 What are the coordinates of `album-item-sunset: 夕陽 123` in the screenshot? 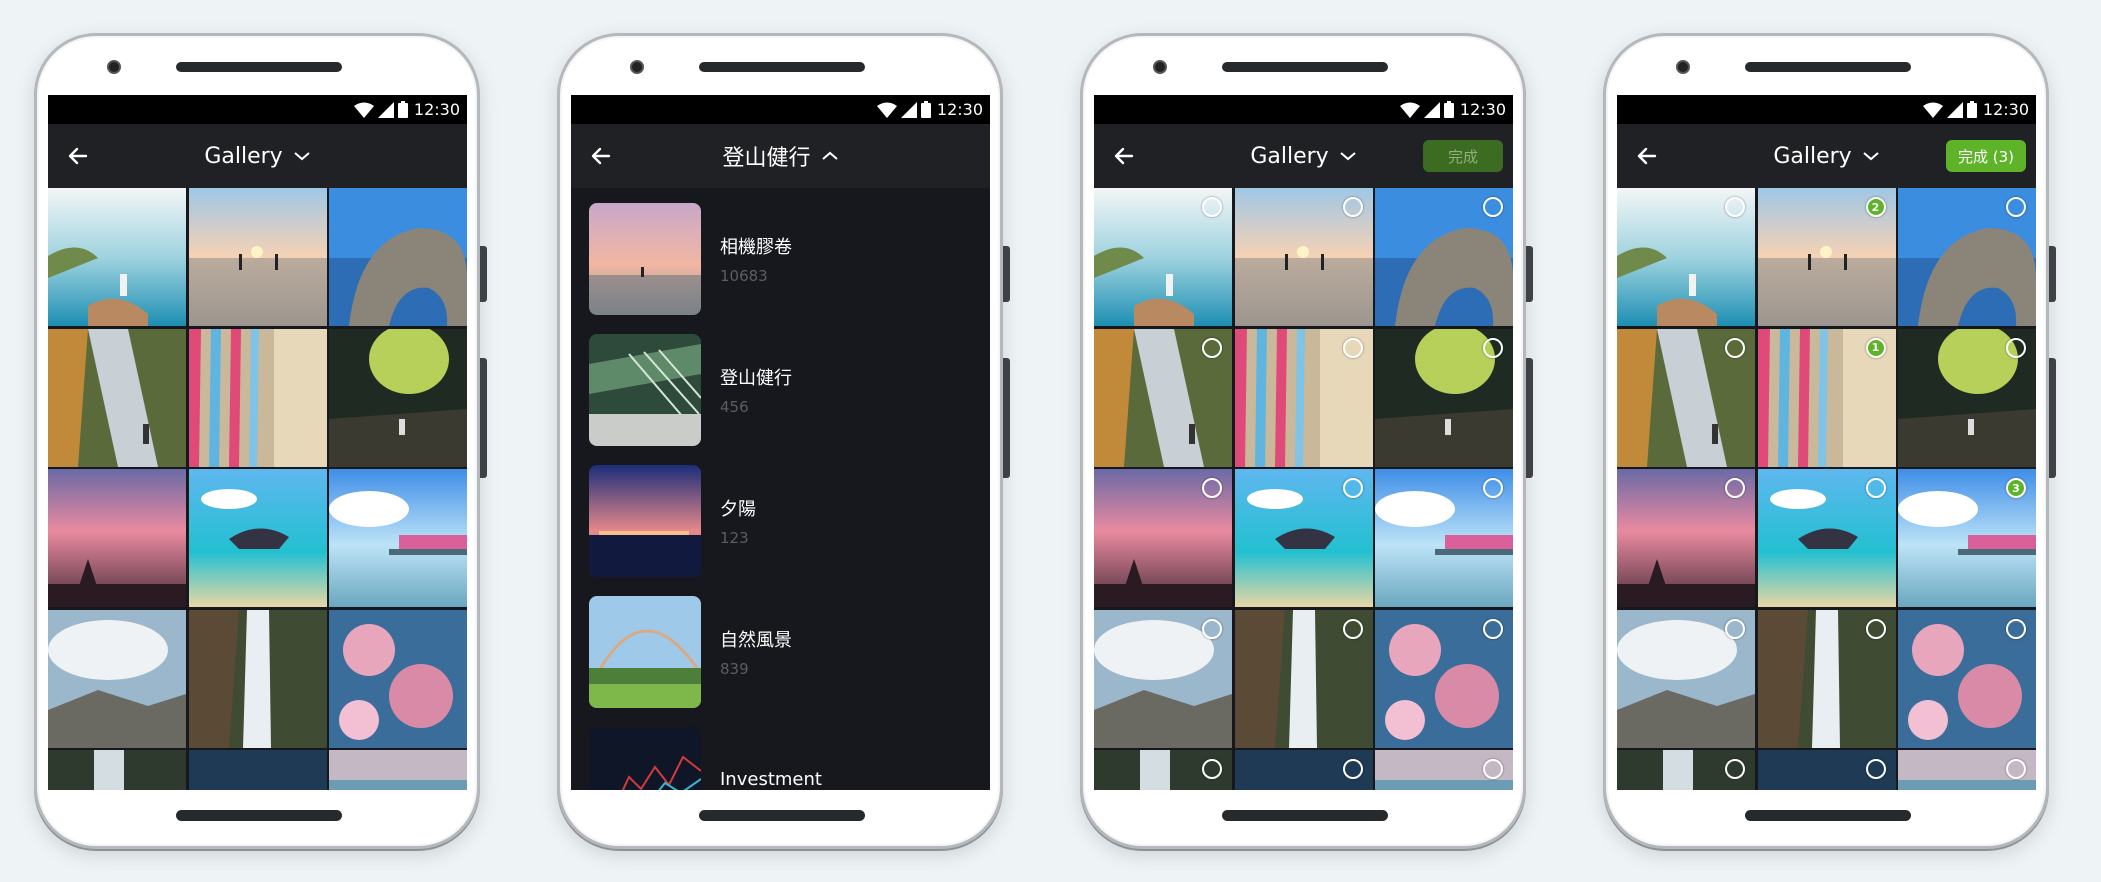 It's located at (779, 521).